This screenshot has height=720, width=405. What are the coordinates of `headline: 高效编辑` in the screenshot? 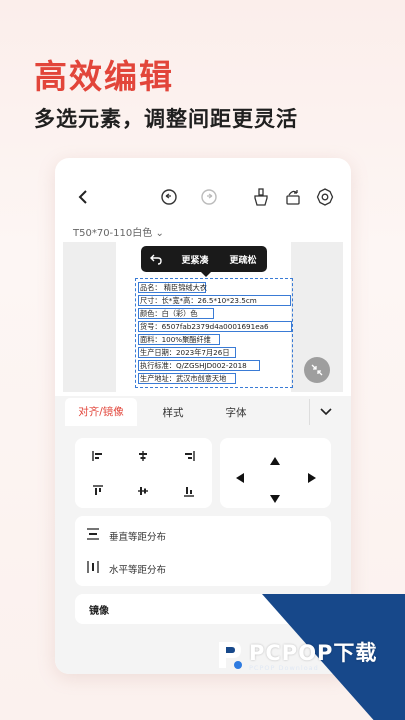 It's located at (104, 76).